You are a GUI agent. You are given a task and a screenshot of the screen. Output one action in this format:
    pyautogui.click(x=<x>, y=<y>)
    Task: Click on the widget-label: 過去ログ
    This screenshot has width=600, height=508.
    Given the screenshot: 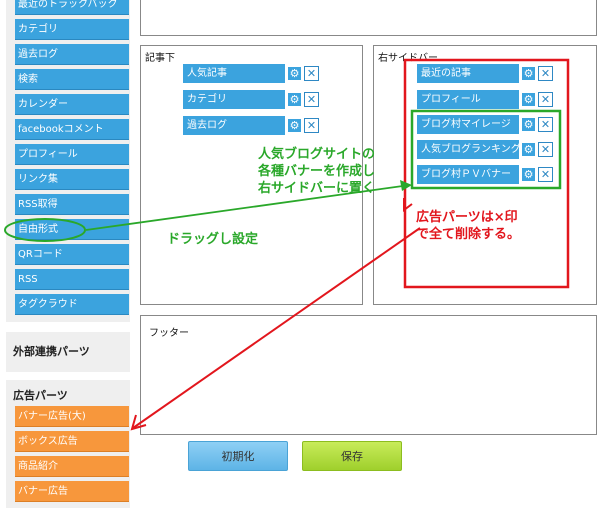 What is the action you would take?
    pyautogui.click(x=234, y=125)
    